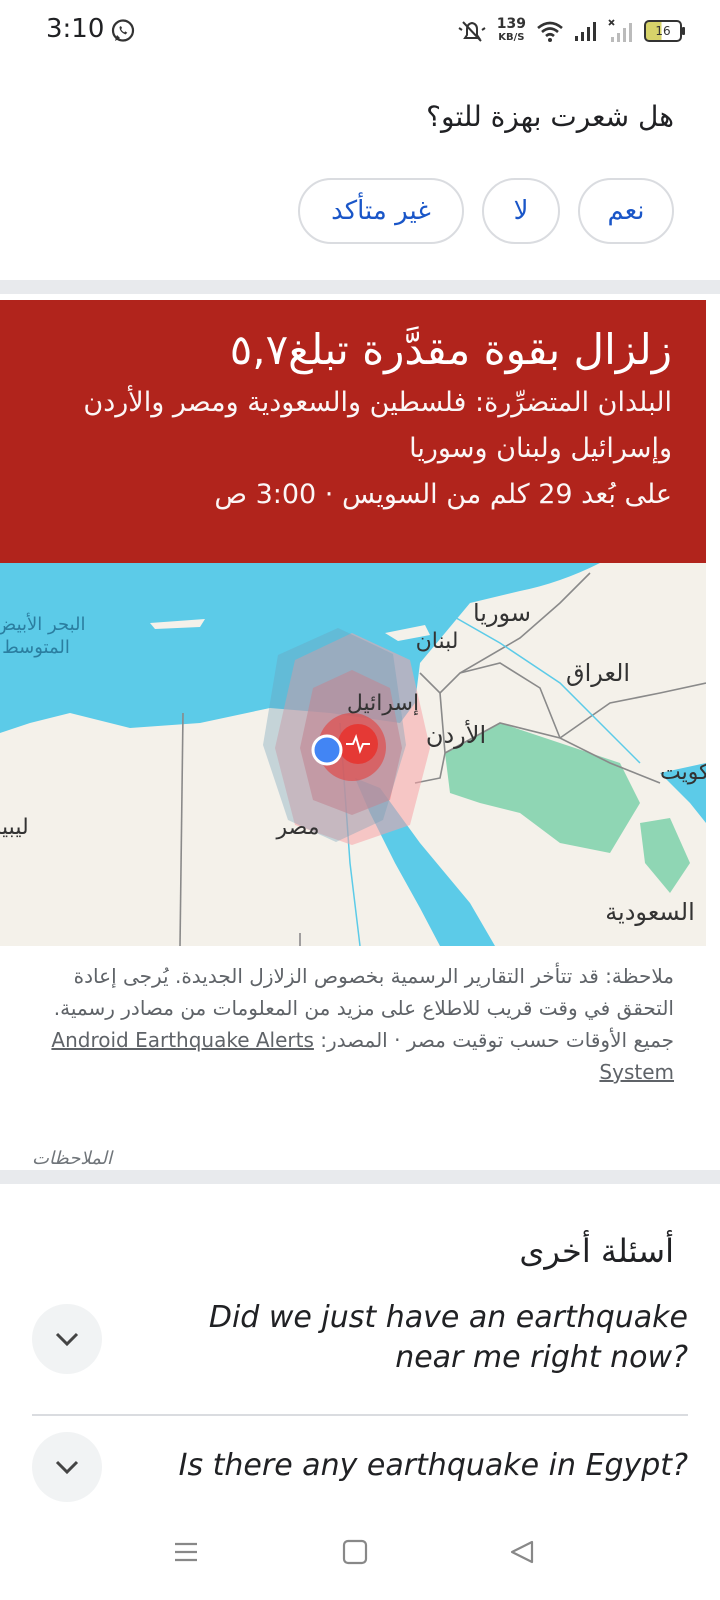 The height and width of the screenshot is (1600, 720). I want to click on feedback-link: الملاحظات, so click(72, 1158).